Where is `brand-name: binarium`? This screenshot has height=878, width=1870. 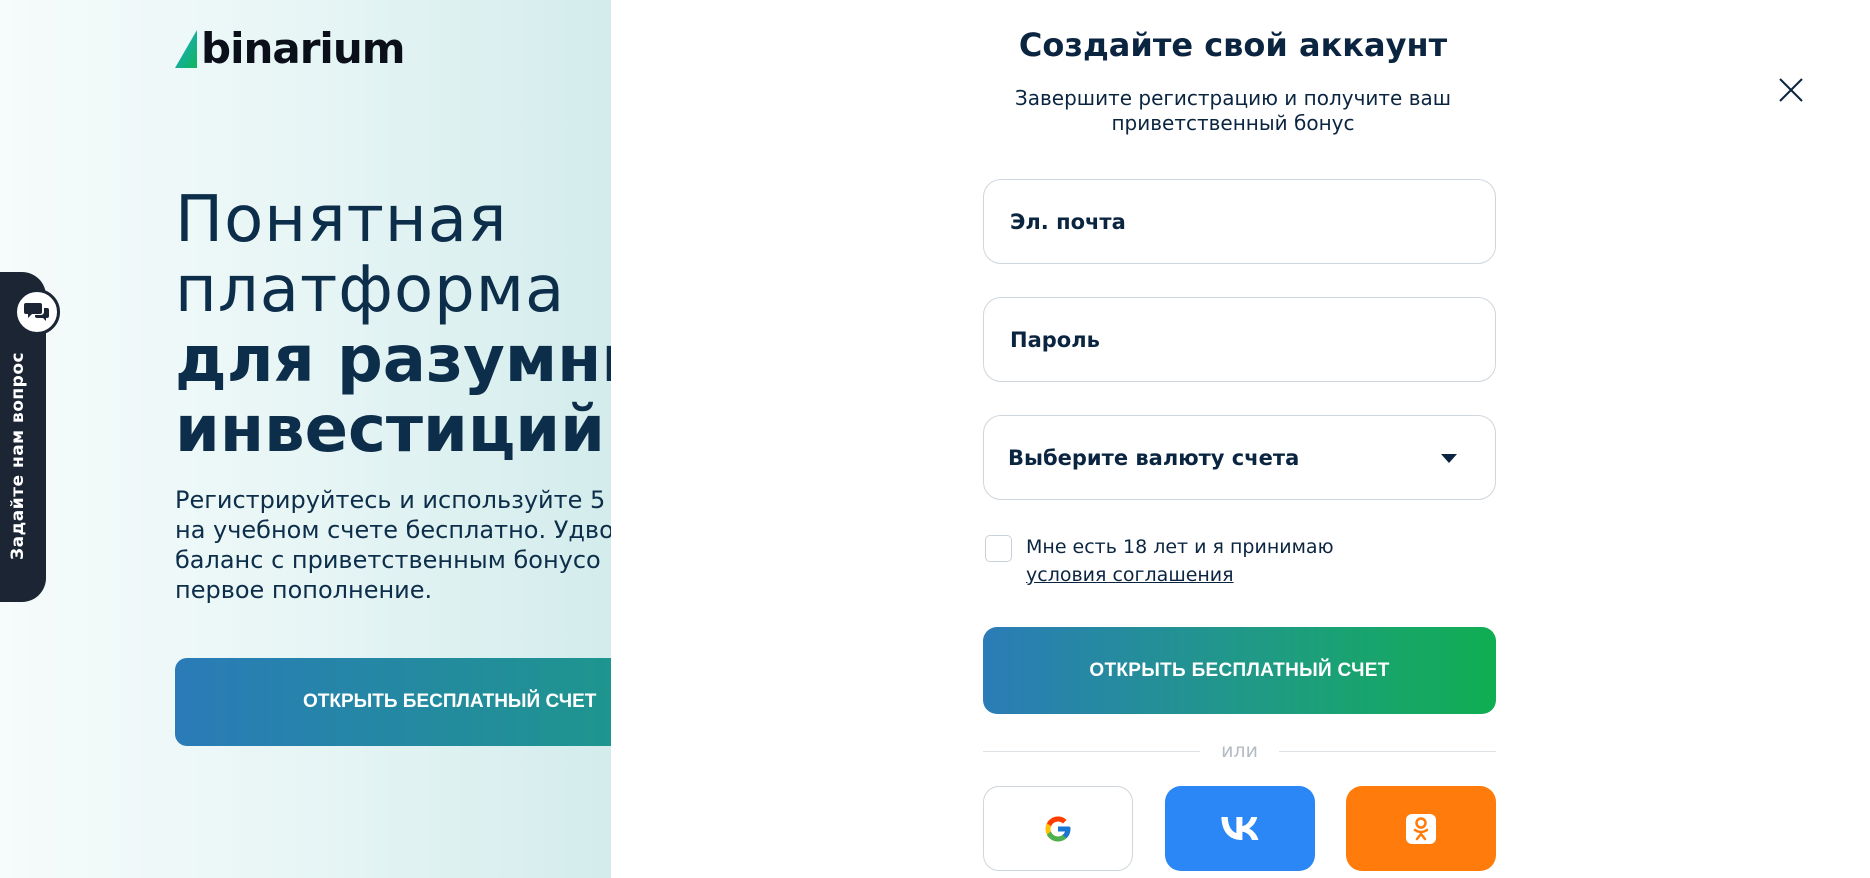 brand-name: binarium is located at coordinates (303, 48).